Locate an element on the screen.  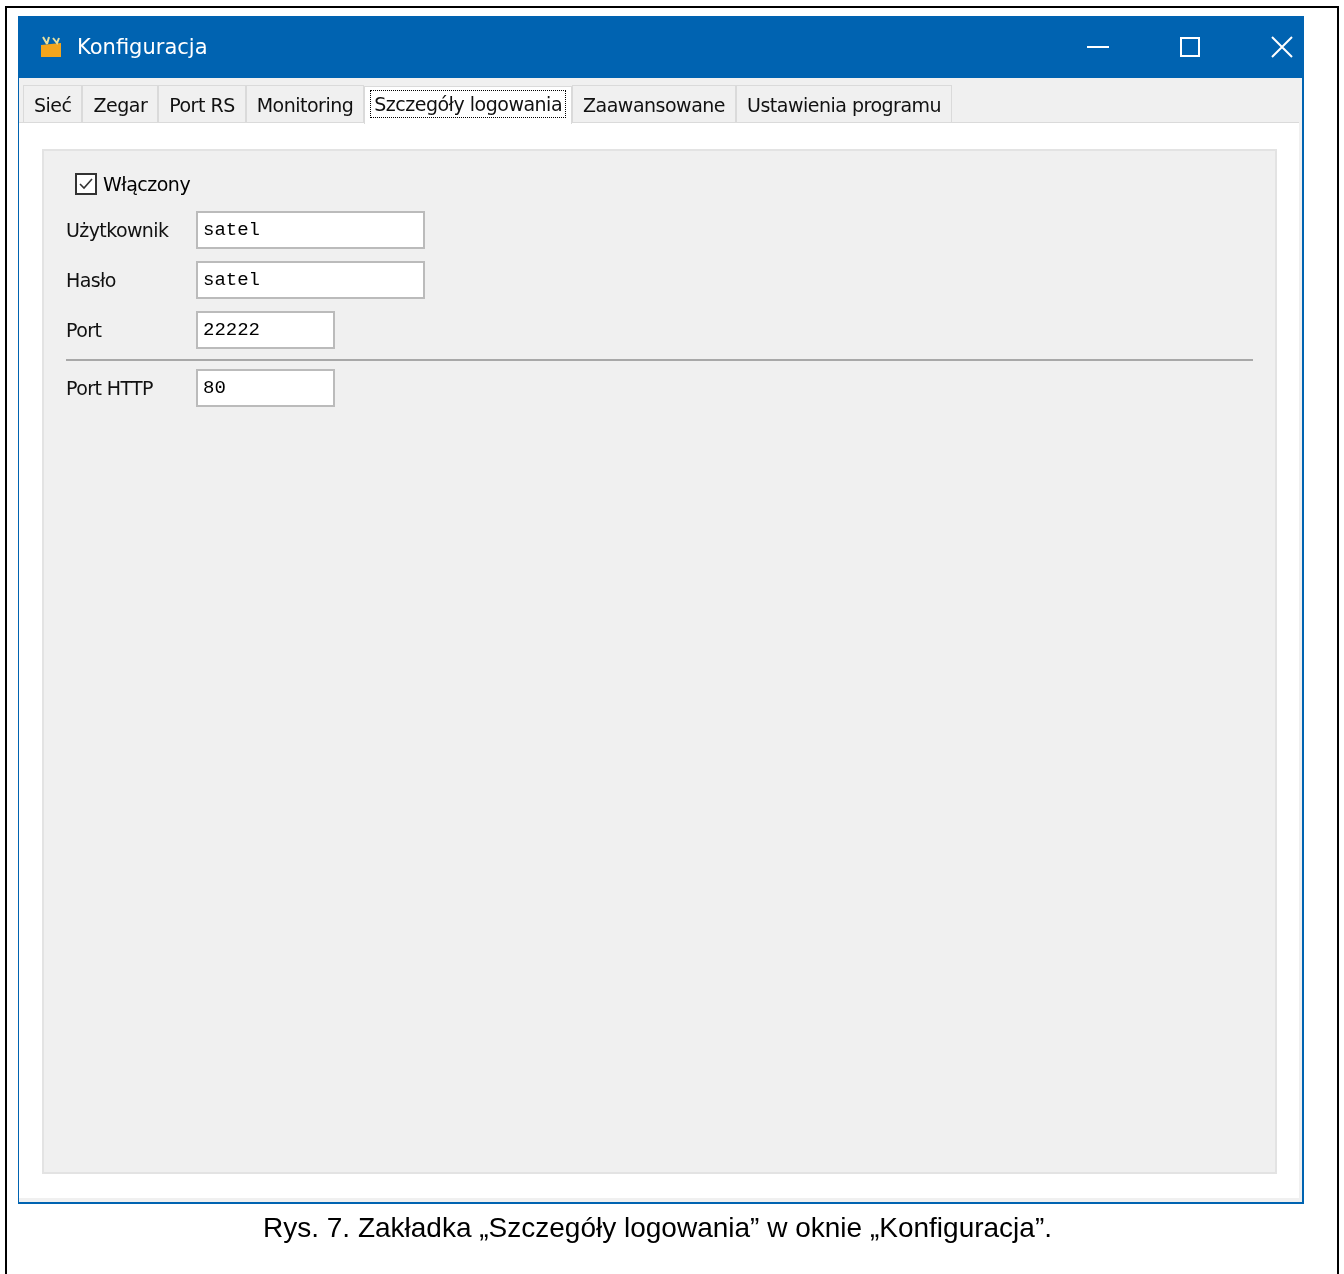
field-label: Port HTTP is located at coordinates (110, 388).